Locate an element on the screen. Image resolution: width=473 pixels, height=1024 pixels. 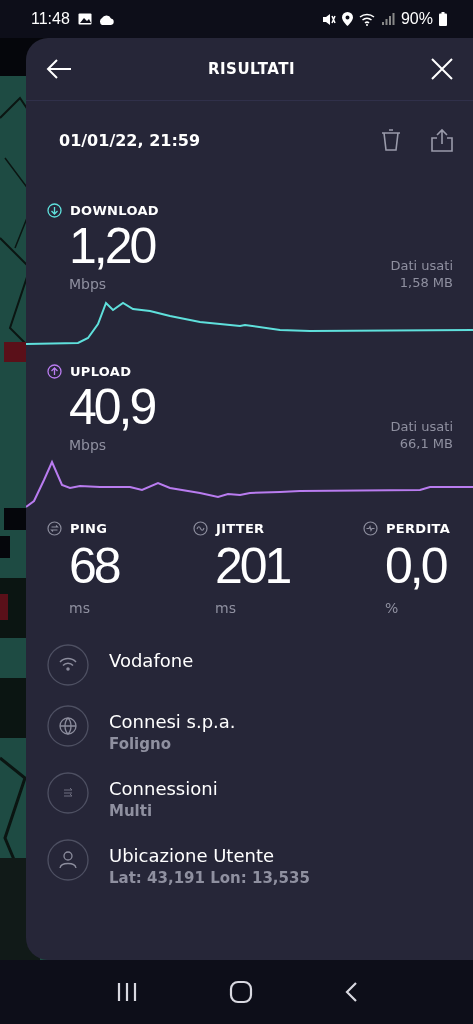
detail-title: Ubicazione Utente is located at coordinates (192, 855).